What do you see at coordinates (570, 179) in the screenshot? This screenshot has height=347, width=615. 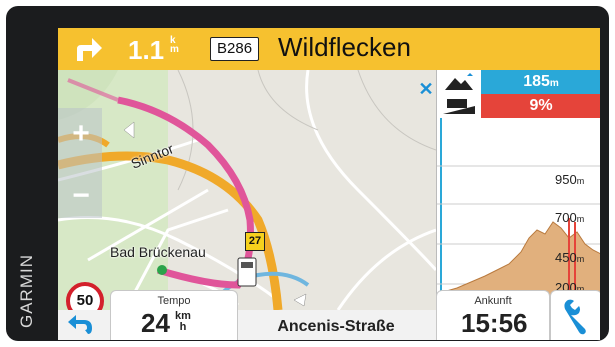 I see `axis-label-950: 950m` at bounding box center [570, 179].